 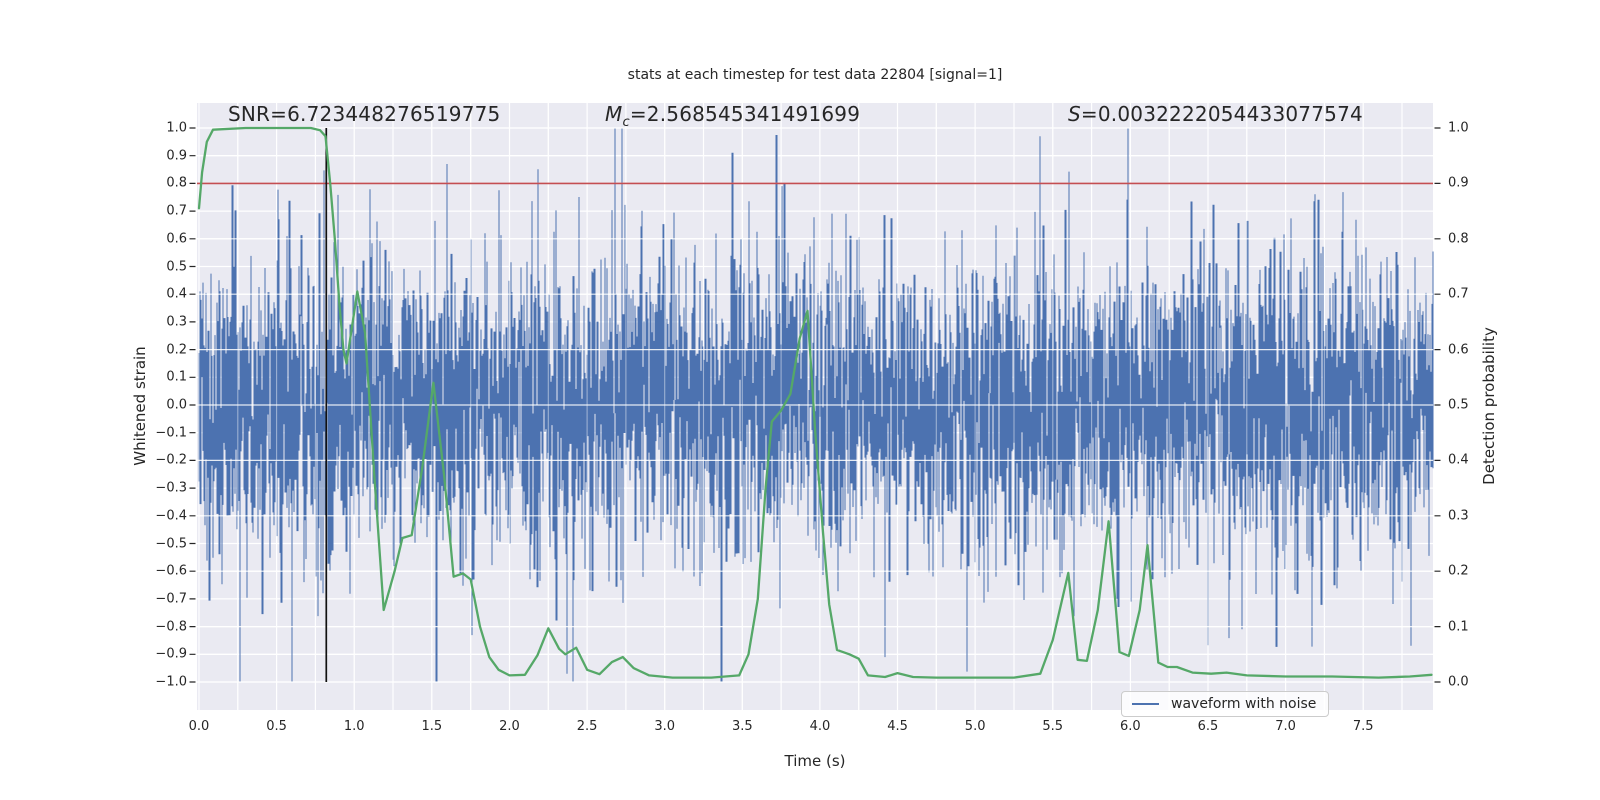 I want to click on annotation-snr-value: =6.723448276519775, so click(x=385, y=114).